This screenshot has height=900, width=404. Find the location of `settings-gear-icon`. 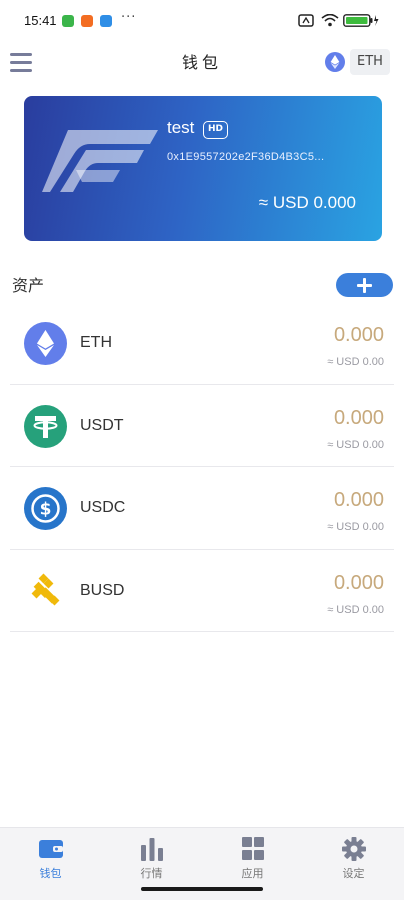

settings-gear-icon is located at coordinates (353, 849).